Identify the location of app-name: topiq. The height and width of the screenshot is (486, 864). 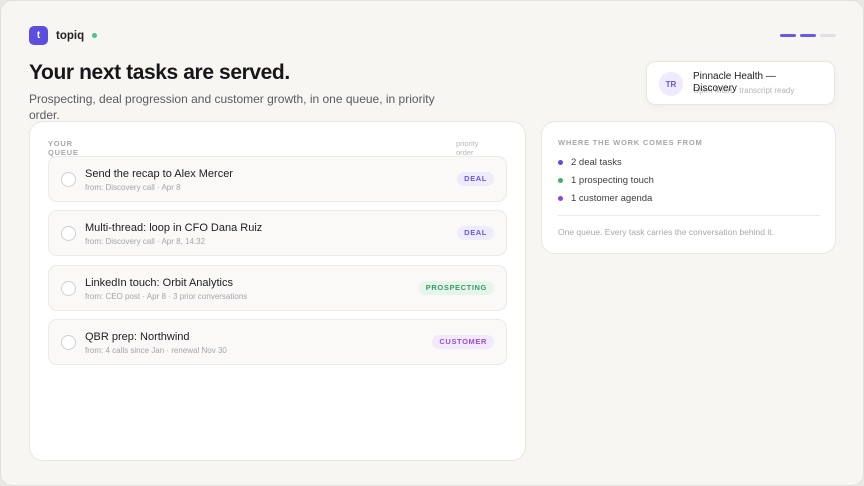
(70, 35).